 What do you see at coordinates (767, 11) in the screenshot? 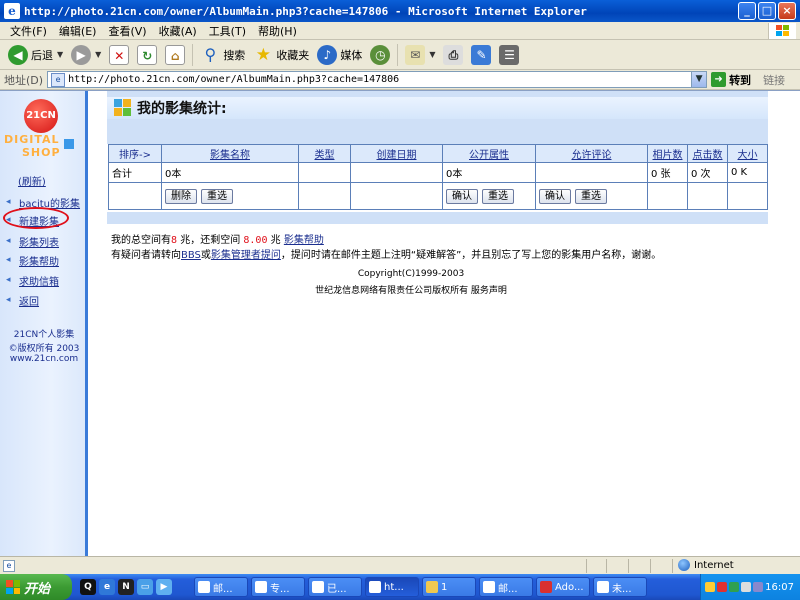
I see `maximize-button: □` at bounding box center [767, 11].